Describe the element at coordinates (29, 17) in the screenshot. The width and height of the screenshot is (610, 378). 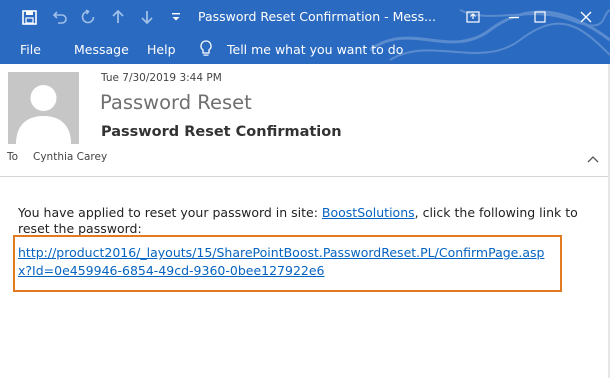
I see `save-icon` at that location.